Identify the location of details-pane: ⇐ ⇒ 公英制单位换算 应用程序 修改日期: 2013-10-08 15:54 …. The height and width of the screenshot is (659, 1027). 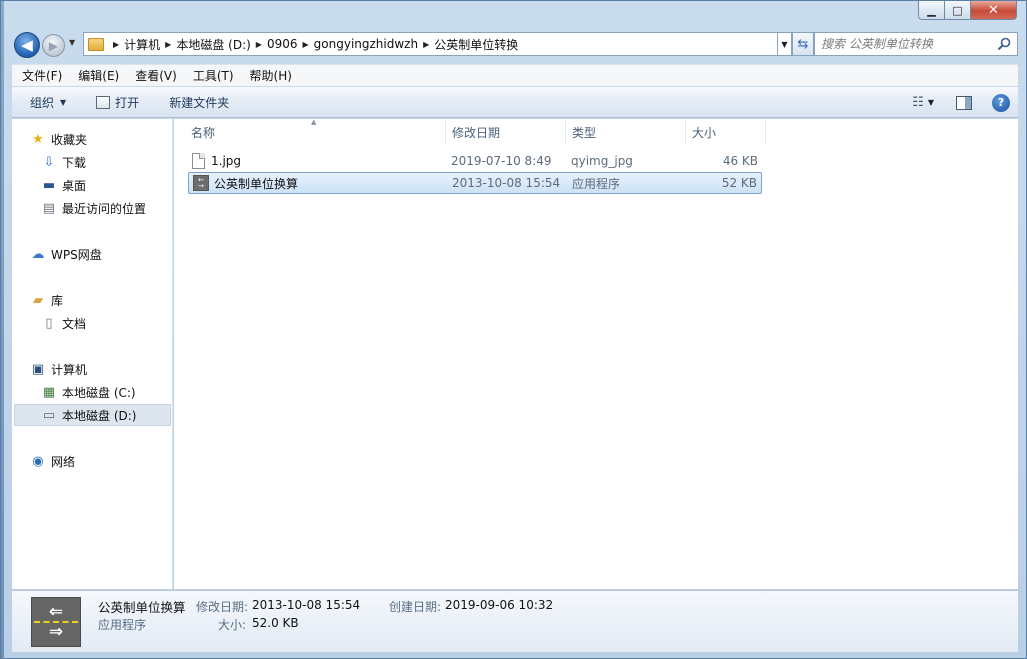
(515, 621).